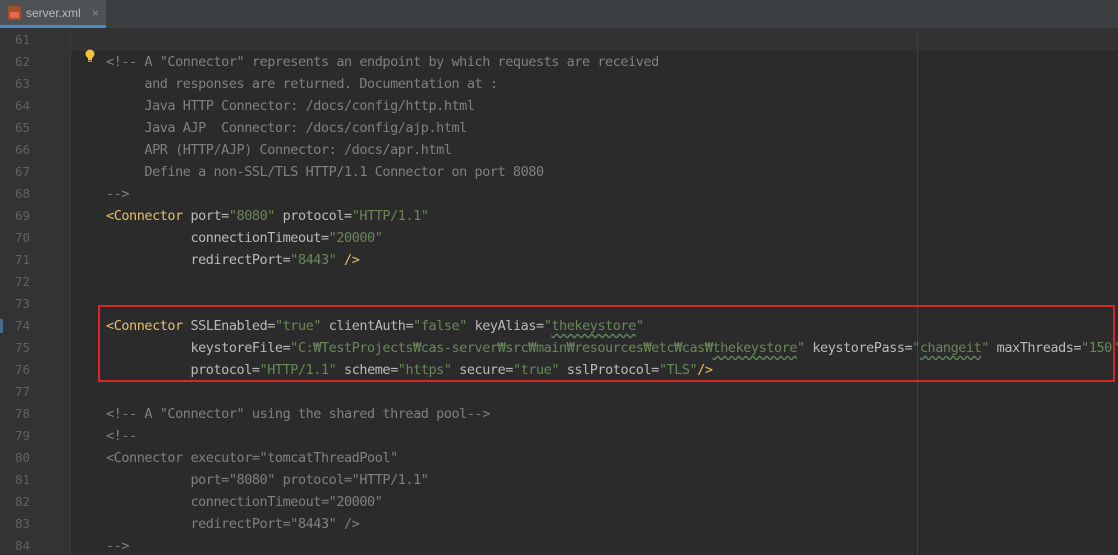 Image resolution: width=1118 pixels, height=555 pixels. Describe the element at coordinates (559, 194) in the screenshot. I see `code-line: 68 -->` at that location.